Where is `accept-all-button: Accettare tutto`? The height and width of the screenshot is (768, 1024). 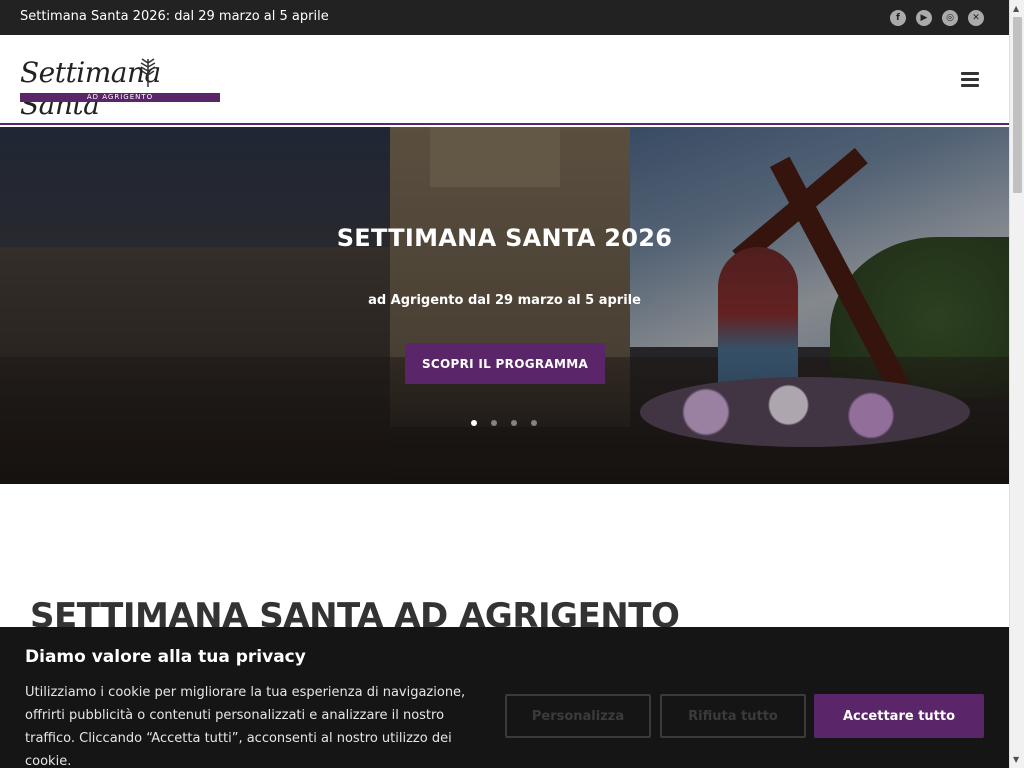
accept-all-button: Accettare tutto is located at coordinates (899, 716).